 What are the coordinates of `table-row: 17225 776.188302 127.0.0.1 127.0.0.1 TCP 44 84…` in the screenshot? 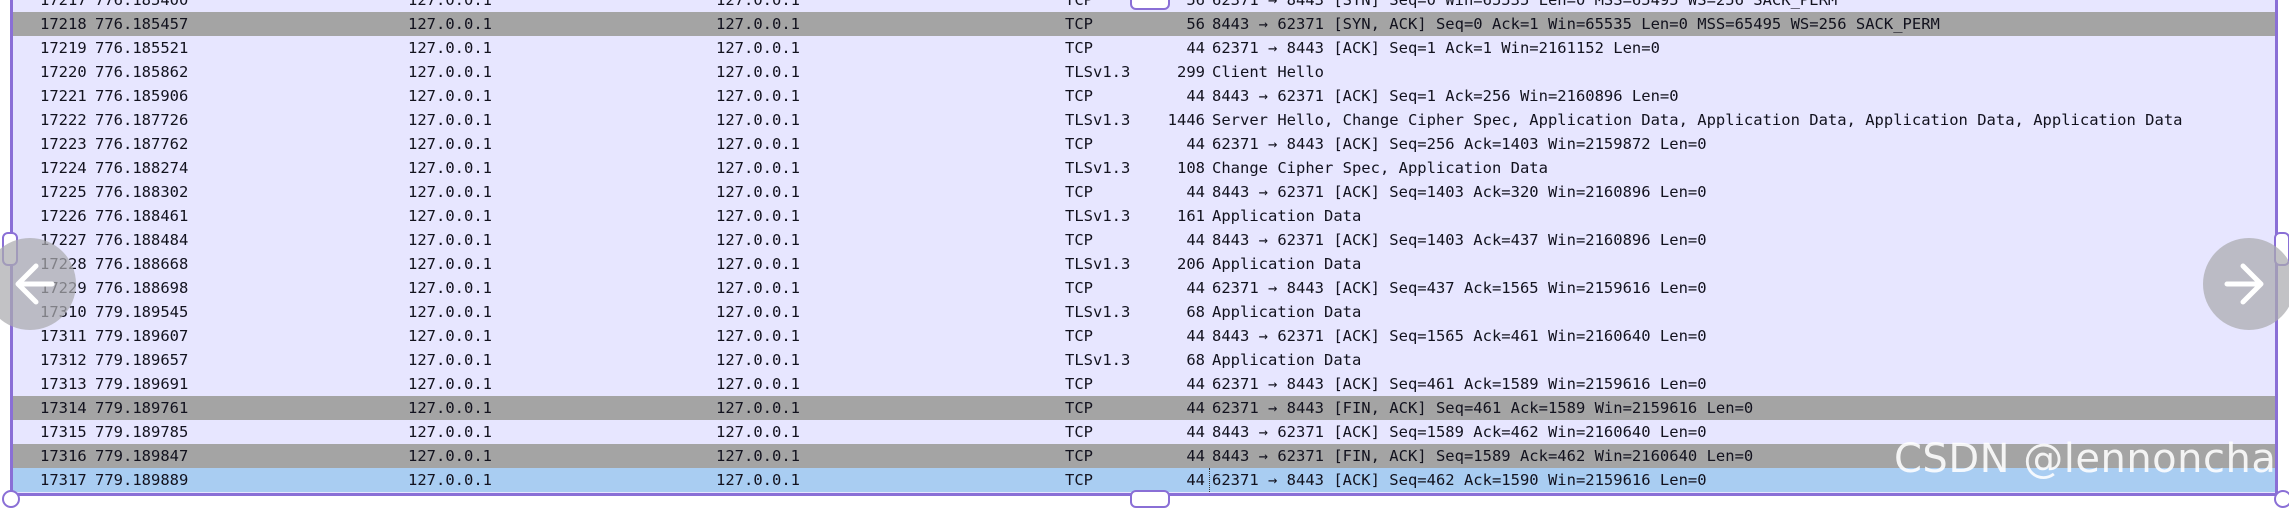 It's located at (1144, 192).